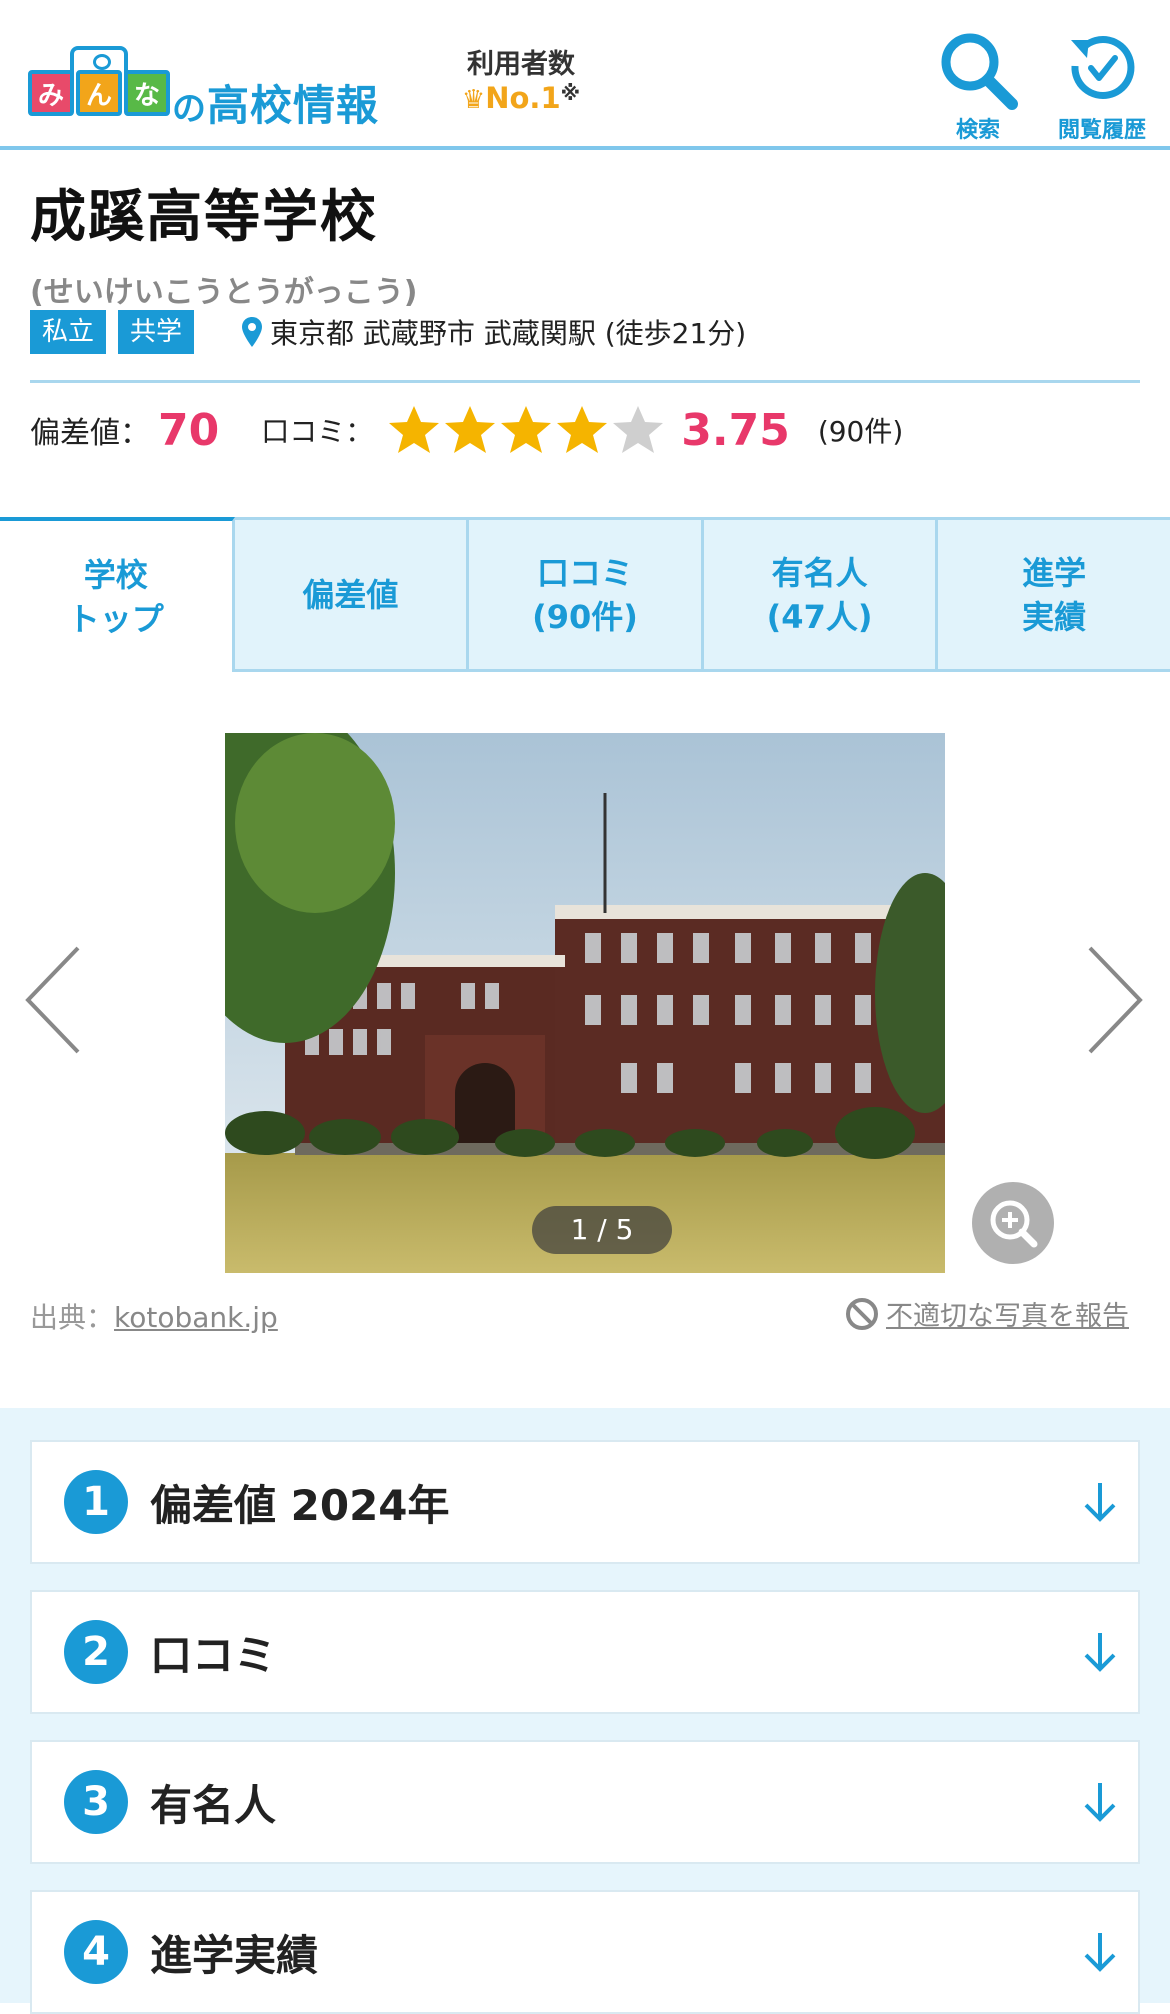 This screenshot has width=1170, height=2014. What do you see at coordinates (51, 93) in the screenshot?
I see `logo-tile: み` at bounding box center [51, 93].